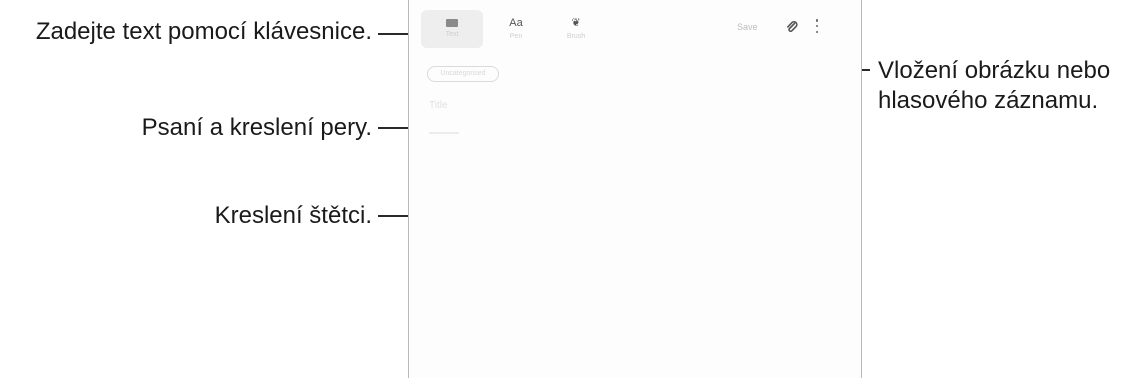 Image resolution: width=1132 pixels, height=378 pixels. Describe the element at coordinates (988, 100) in the screenshot. I see `callout-attach-text-line2: hlasového záznamu.` at that location.